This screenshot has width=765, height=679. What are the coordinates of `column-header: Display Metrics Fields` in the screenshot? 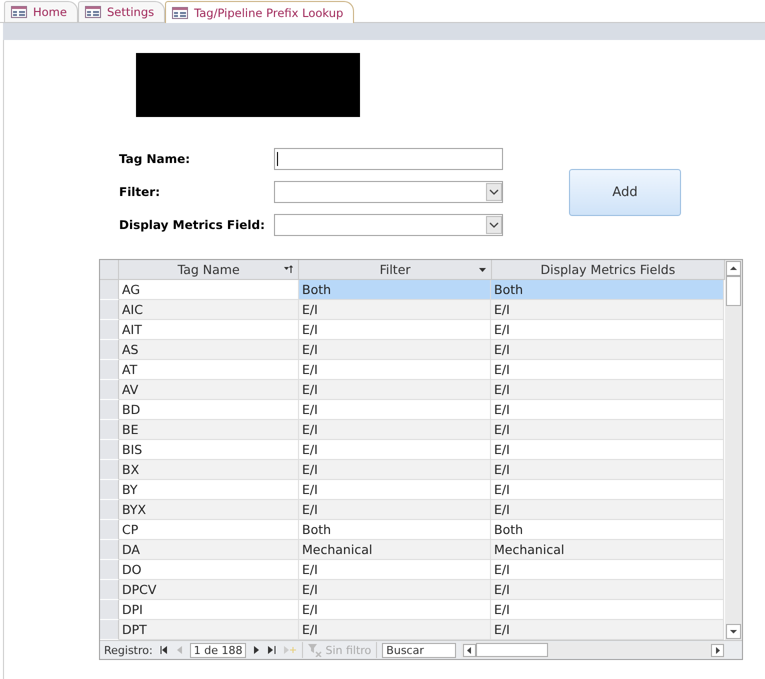 It's located at (608, 270).